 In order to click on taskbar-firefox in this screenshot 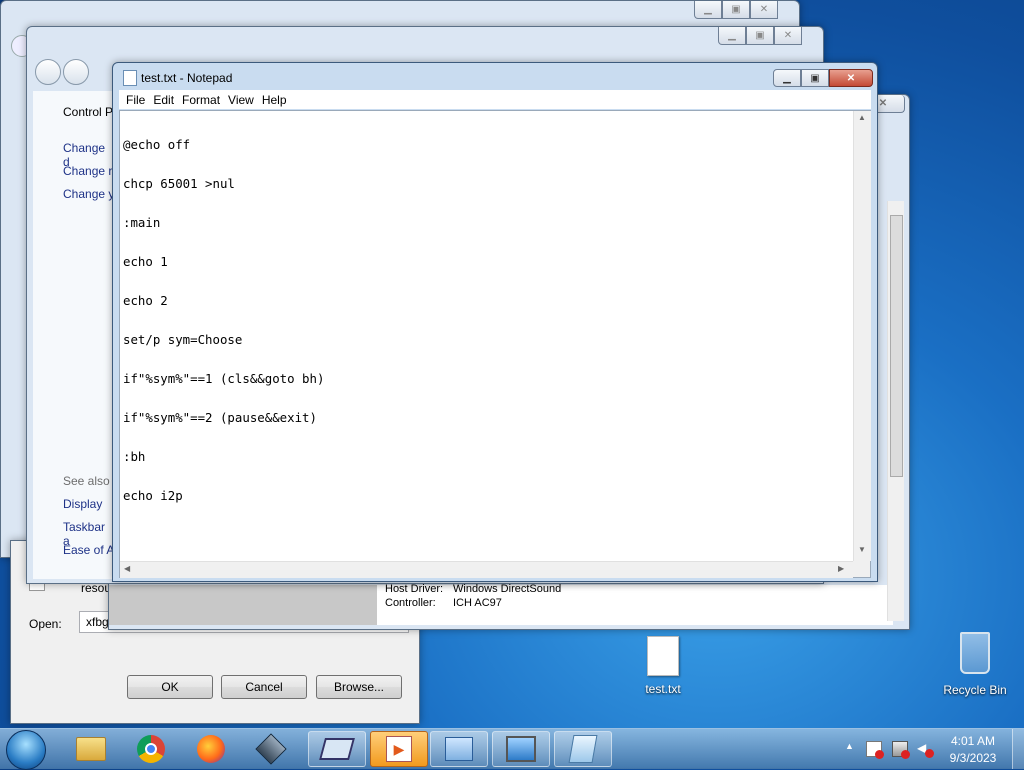, I will do `click(211, 749)`.